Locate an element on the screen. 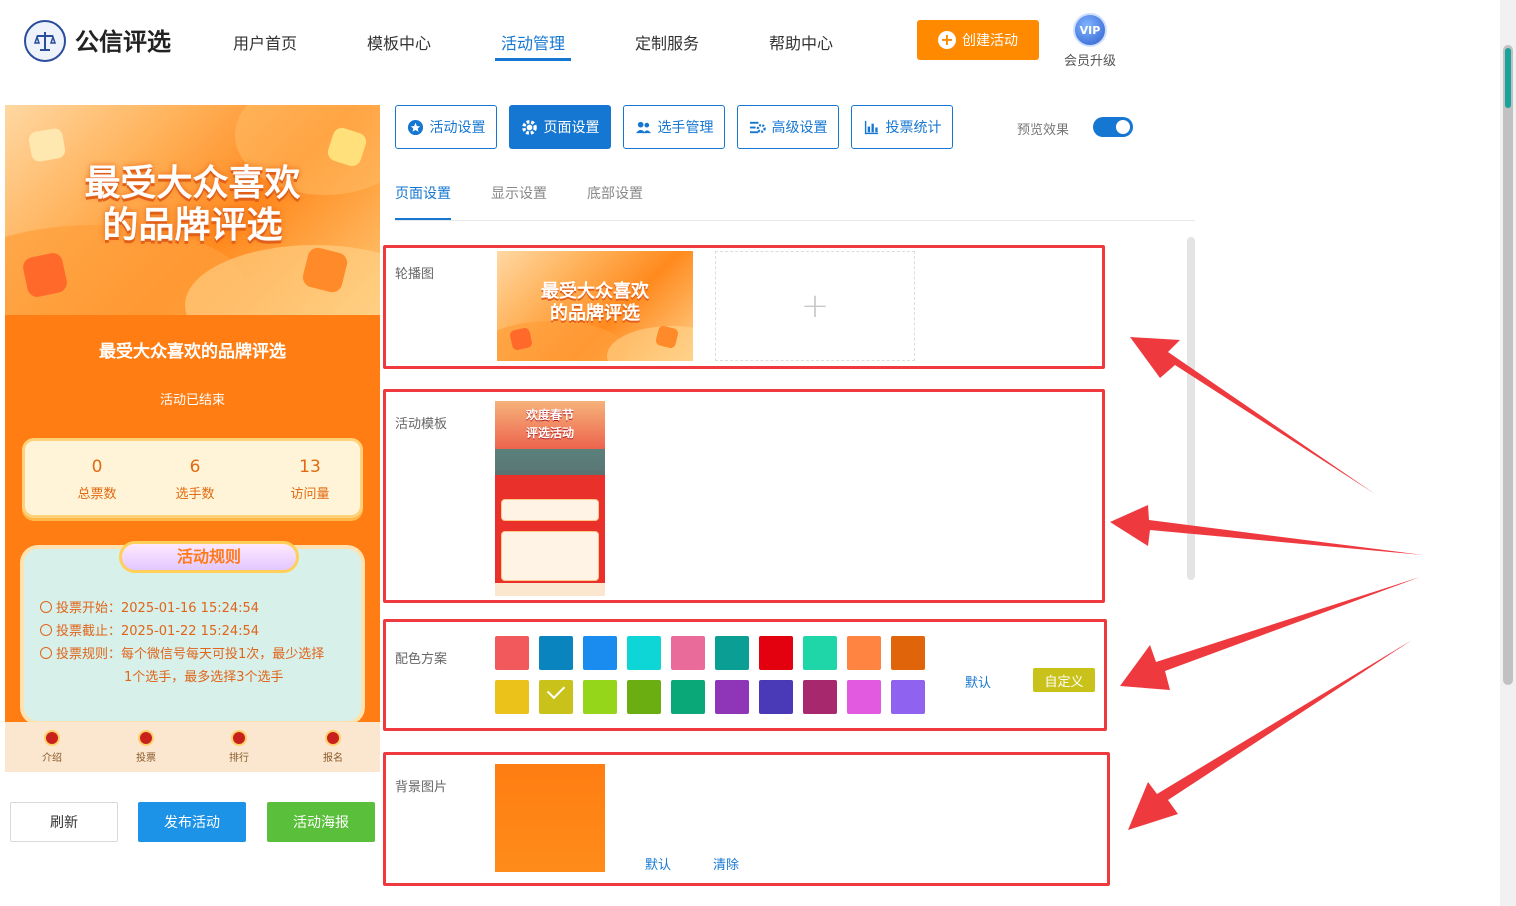 This screenshot has width=1516, height=906. subtab-footer-settings: 底部设置 is located at coordinates (615, 193).